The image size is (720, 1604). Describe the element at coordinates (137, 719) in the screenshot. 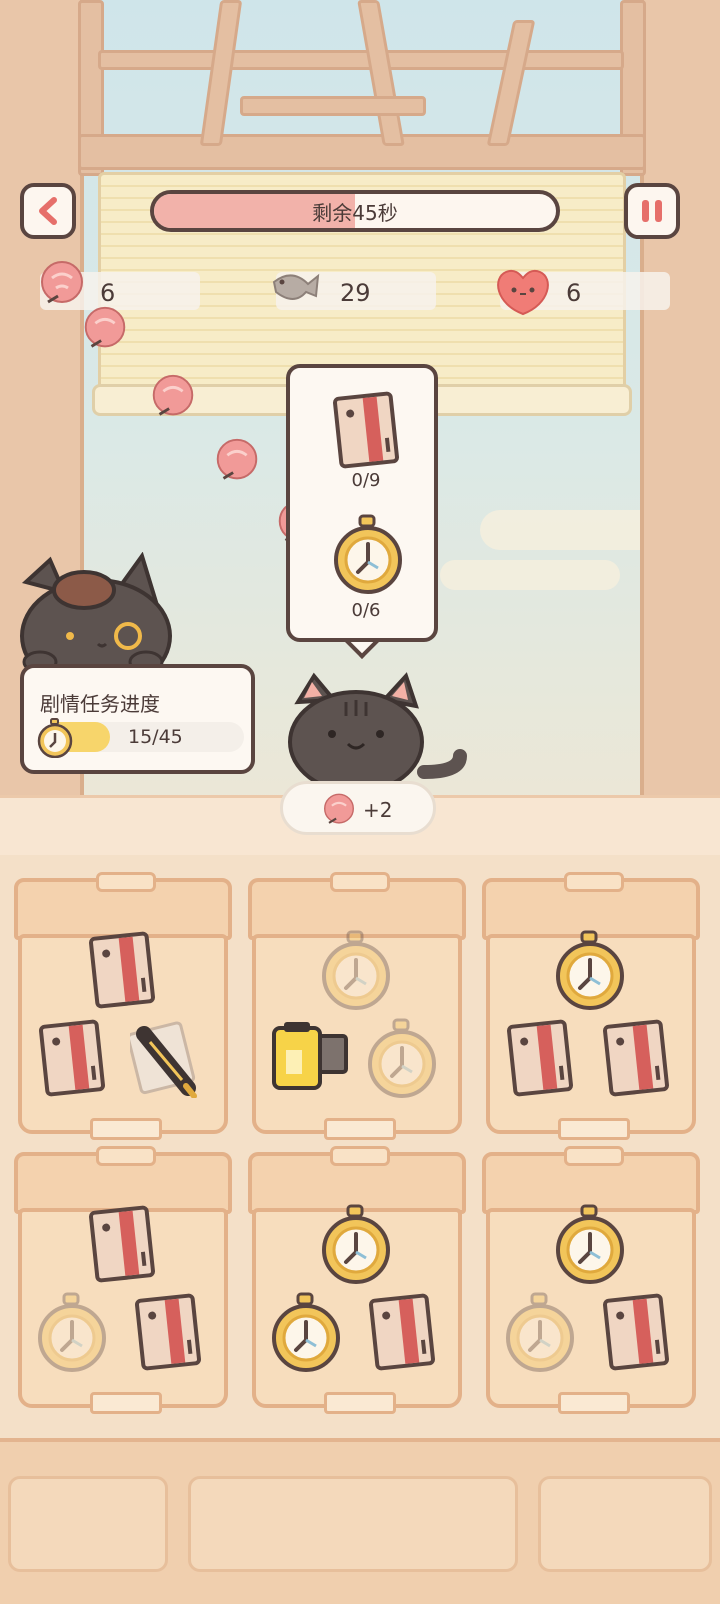

I see `story-progress-panel: 剧情任务进度 15/45` at that location.